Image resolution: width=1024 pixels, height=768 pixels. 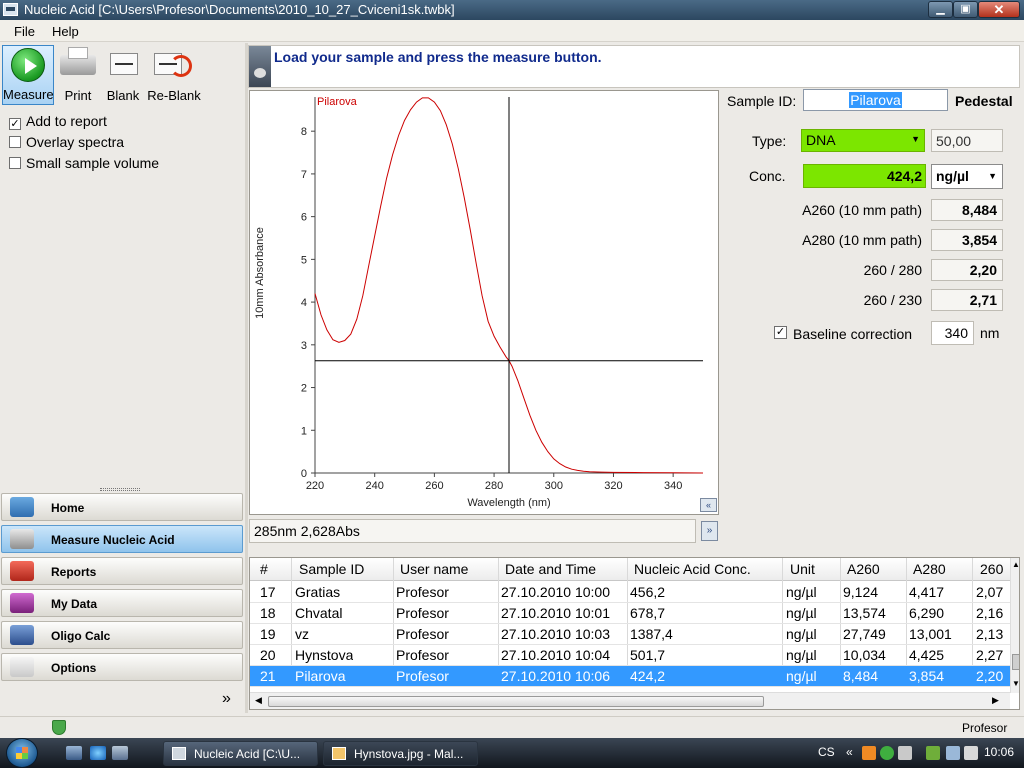 I want to click on blank-button: Blank, so click(x=123, y=75).